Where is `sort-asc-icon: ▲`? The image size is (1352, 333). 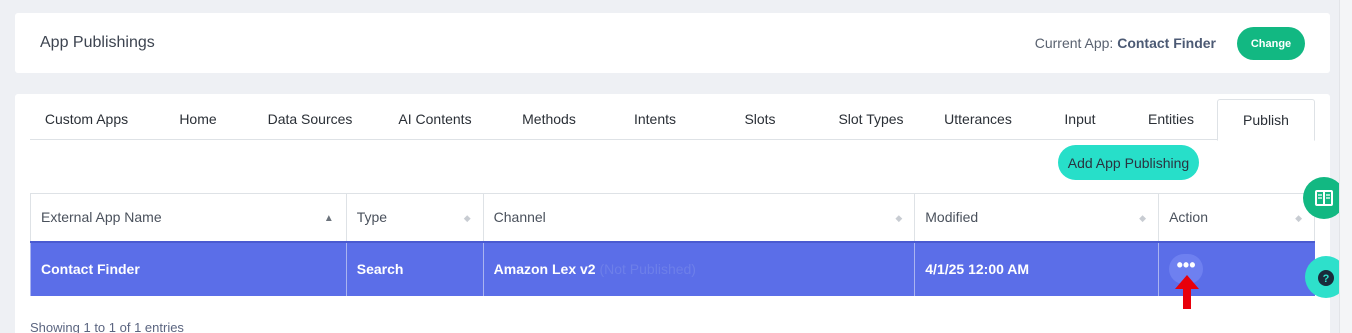 sort-asc-icon: ▲ is located at coordinates (328, 218).